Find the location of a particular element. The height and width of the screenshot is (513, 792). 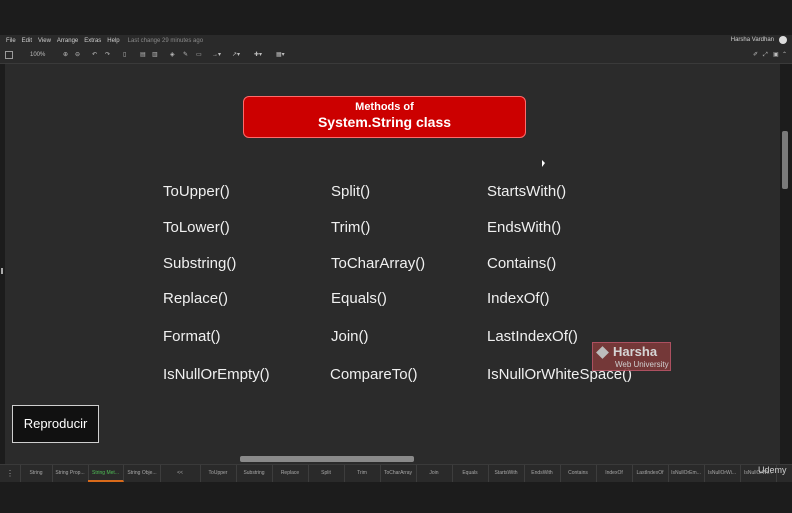

pages-menu-icon: ⋮ is located at coordinates (10, 473).